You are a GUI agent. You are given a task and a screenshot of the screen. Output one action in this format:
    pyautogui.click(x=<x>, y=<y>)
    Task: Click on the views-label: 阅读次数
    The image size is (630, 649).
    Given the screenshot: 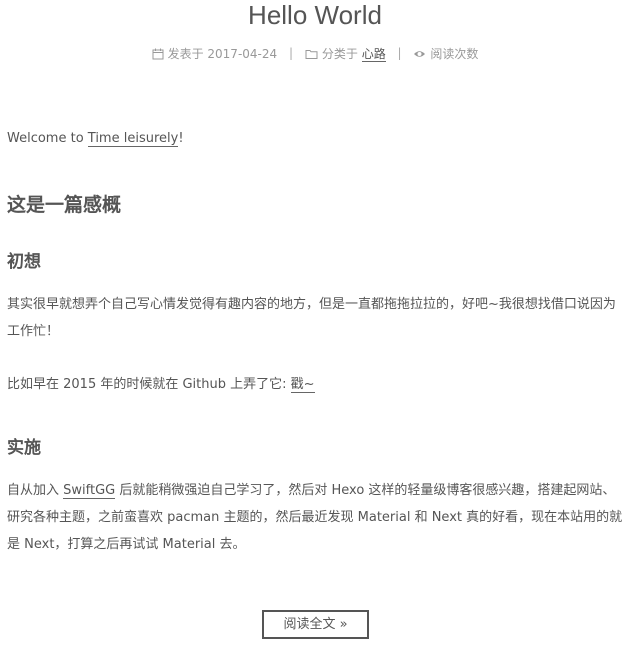 What is the action you would take?
    pyautogui.click(x=454, y=53)
    